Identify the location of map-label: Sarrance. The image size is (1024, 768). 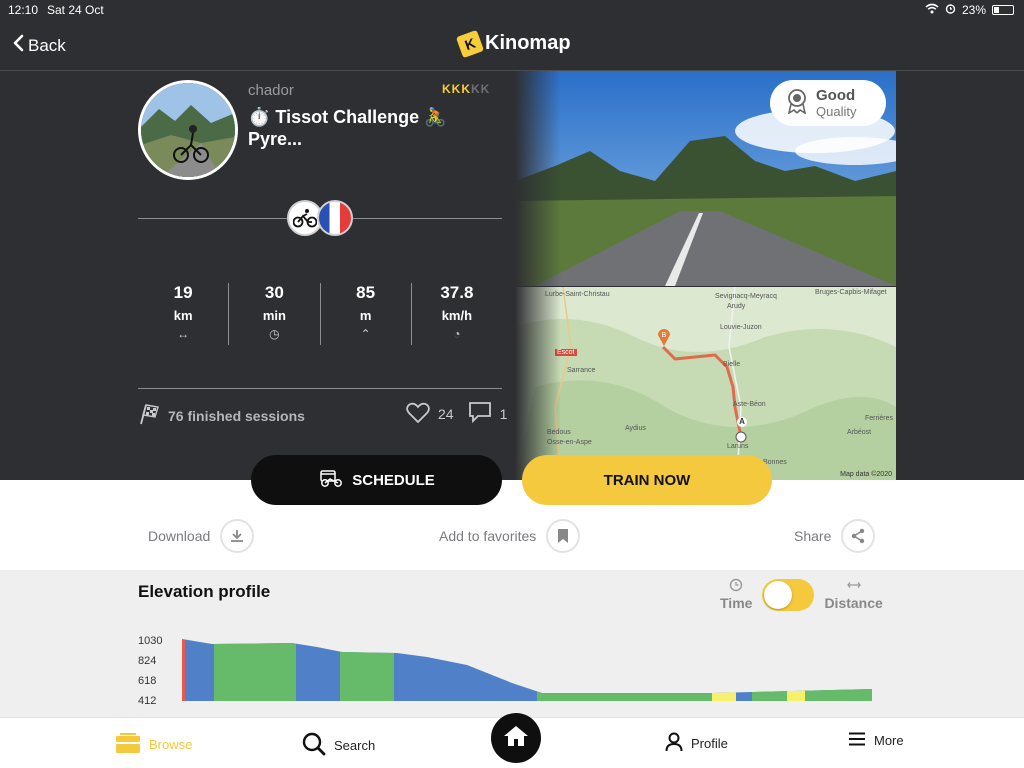
(581, 370).